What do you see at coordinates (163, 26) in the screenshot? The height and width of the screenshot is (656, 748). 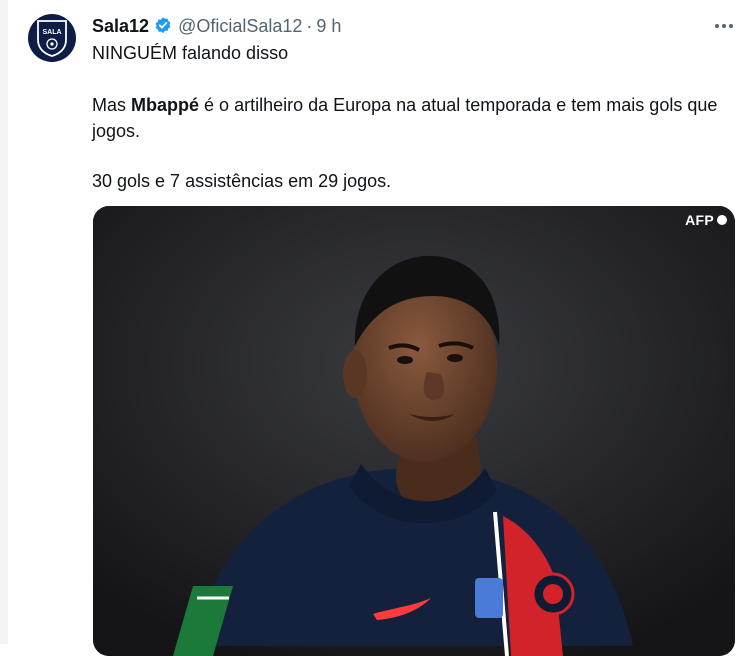 I see `verified-badge-icon` at bounding box center [163, 26].